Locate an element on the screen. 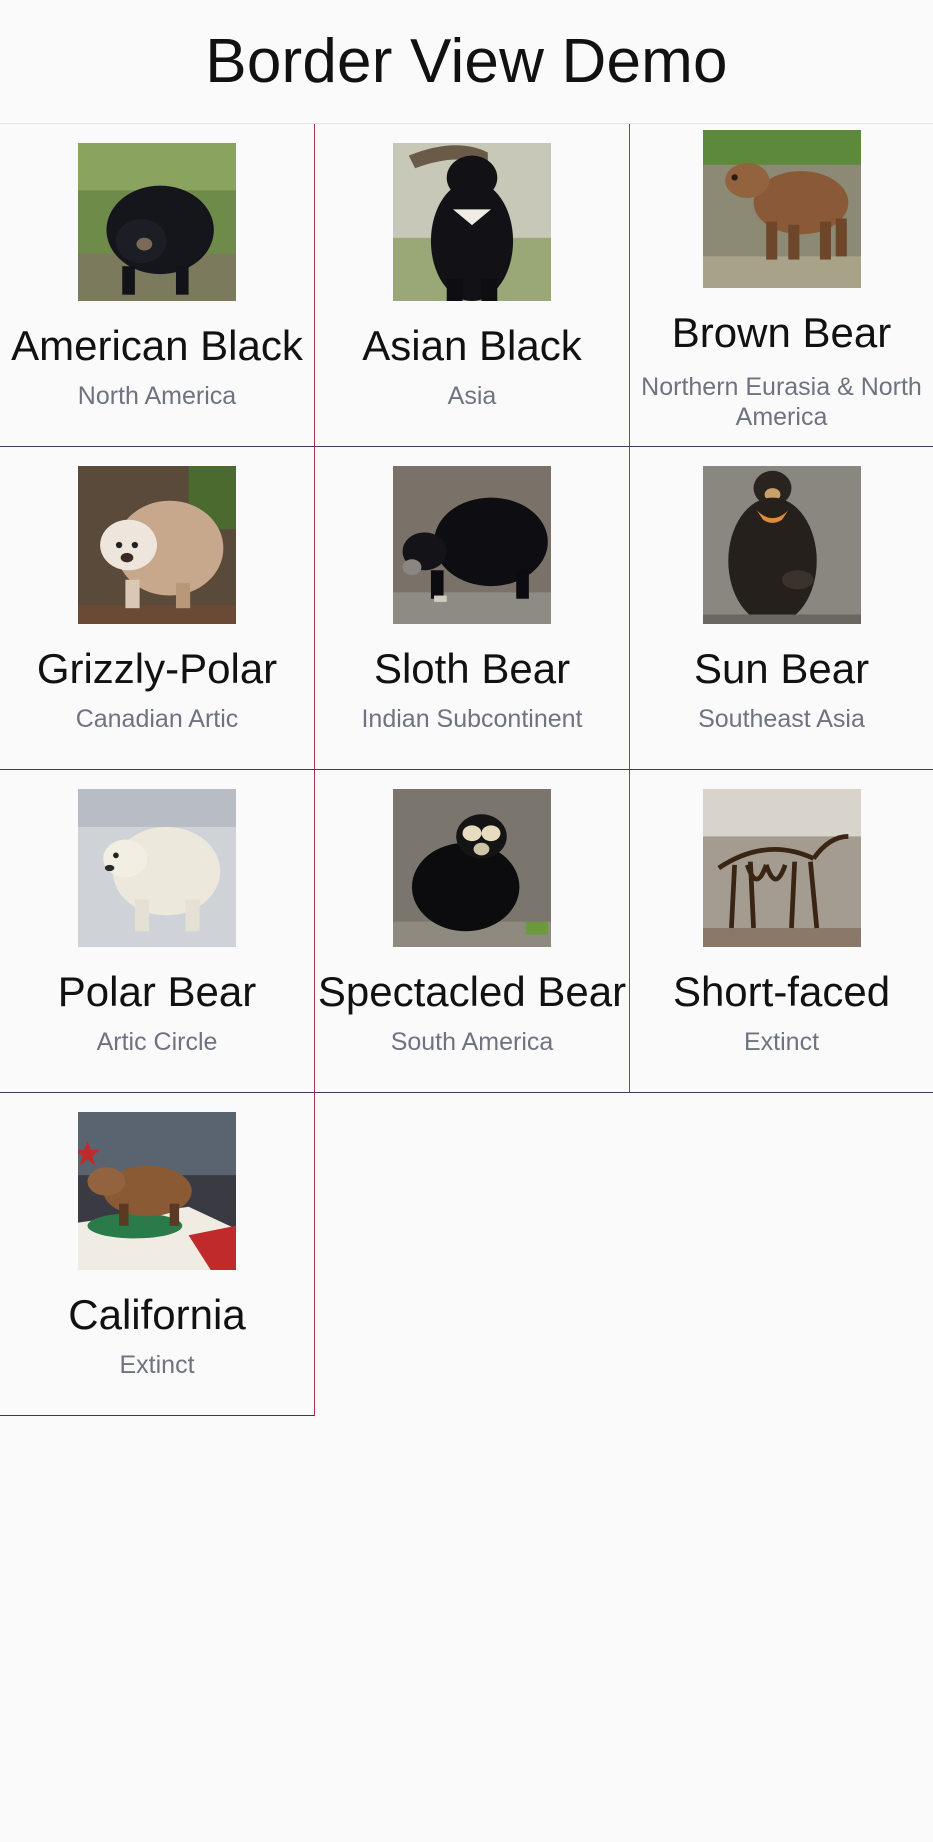 This screenshot has width=933, height=1842. bear-region: Indian Subcontinent is located at coordinates (472, 719).